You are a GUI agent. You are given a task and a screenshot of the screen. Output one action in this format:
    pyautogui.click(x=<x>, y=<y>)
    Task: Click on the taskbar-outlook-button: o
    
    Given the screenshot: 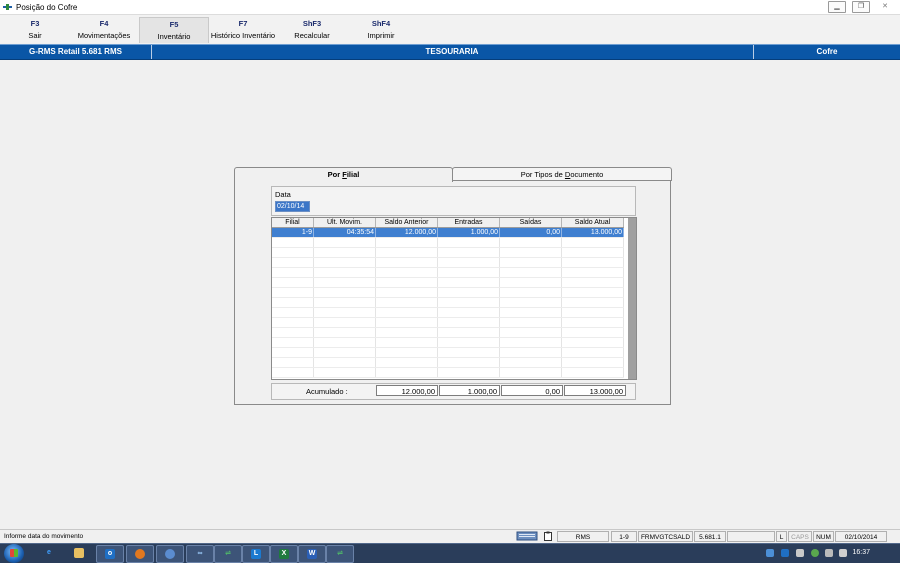 What is the action you would take?
    pyautogui.click(x=110, y=554)
    